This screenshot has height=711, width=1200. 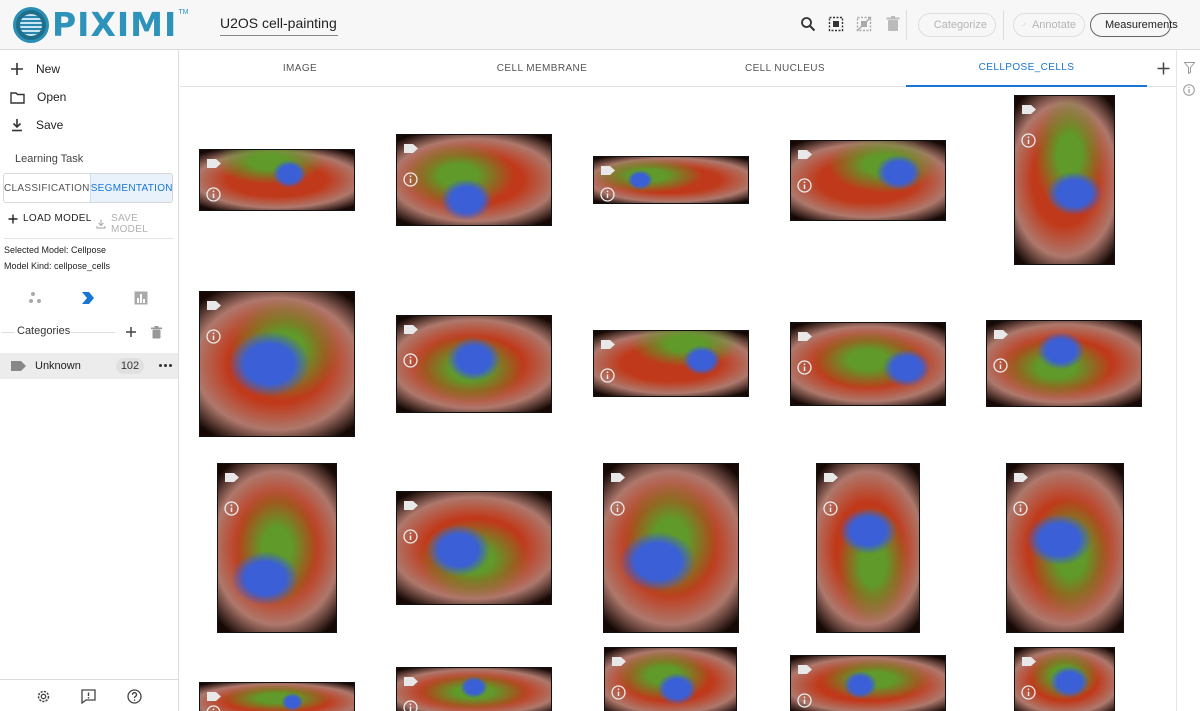 What do you see at coordinates (38, 97) in the screenshot?
I see `open-menu-item: Open` at bounding box center [38, 97].